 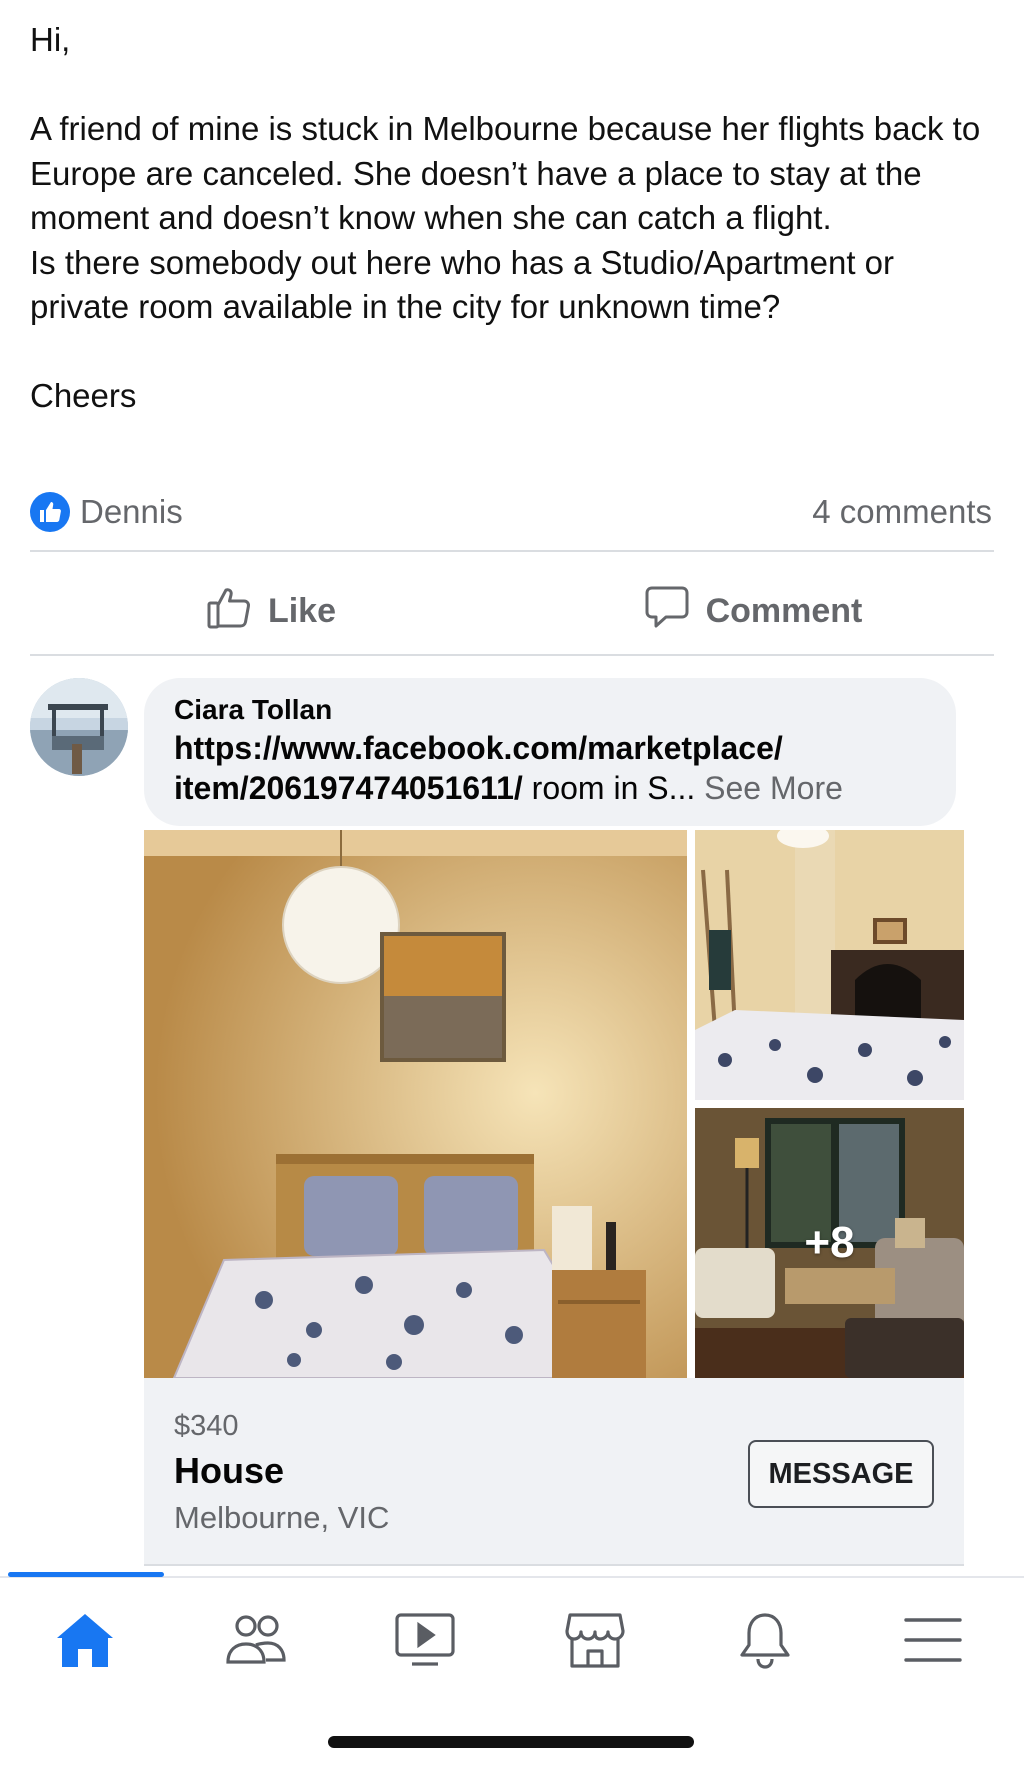 What do you see at coordinates (50, 512) in the screenshot?
I see `like-reaction-icon` at bounding box center [50, 512].